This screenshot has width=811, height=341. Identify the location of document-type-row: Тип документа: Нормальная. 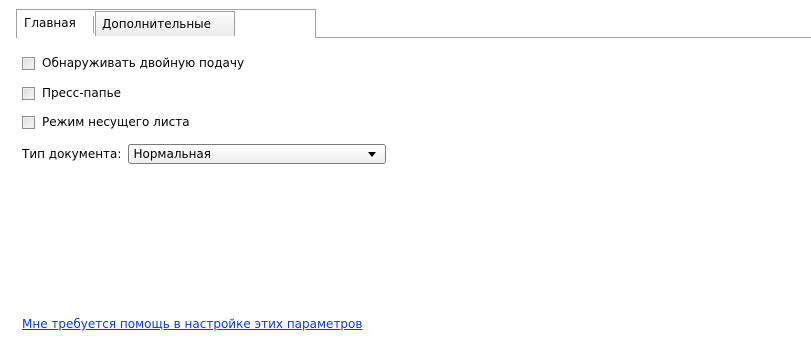
(204, 154).